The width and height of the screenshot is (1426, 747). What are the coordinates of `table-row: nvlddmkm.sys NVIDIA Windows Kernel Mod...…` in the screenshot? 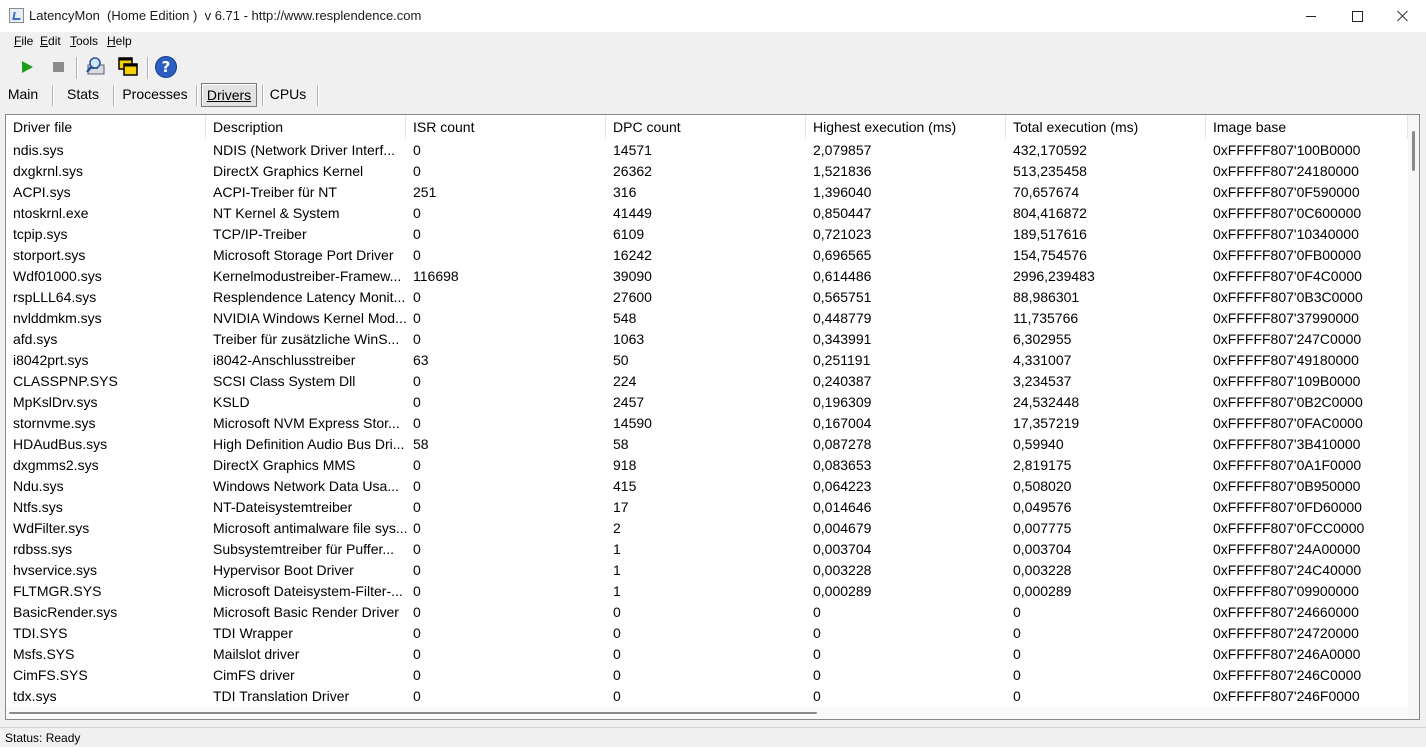 It's located at (707, 318).